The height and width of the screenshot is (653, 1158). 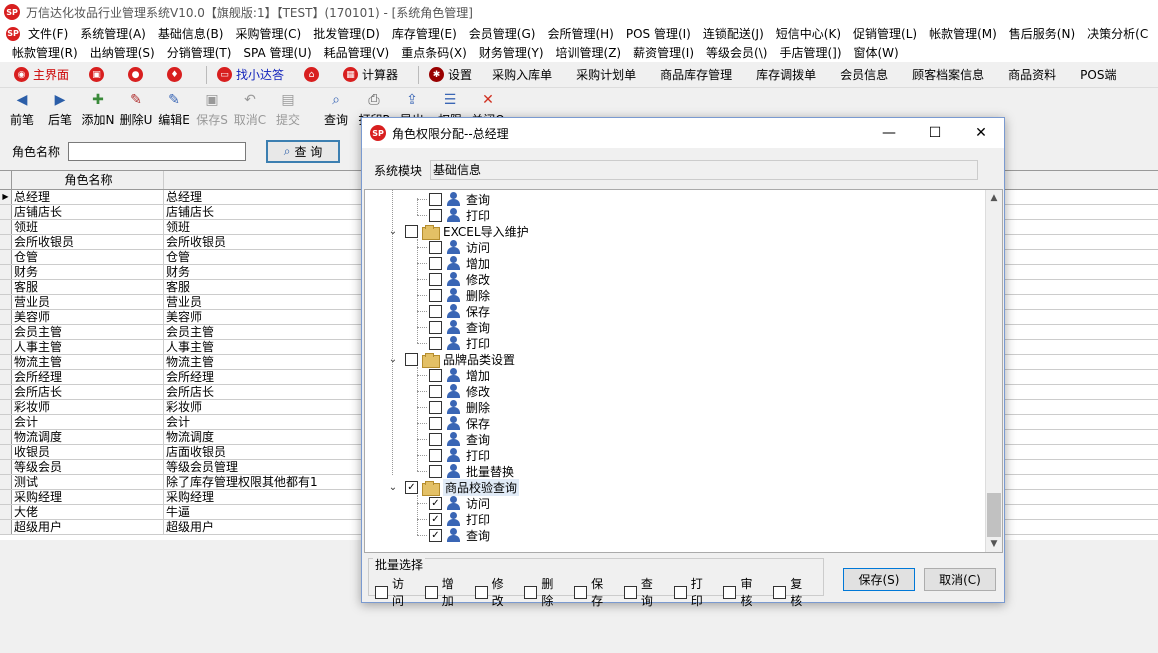 I want to click on menu-item: 文件(F), so click(x=48, y=33).